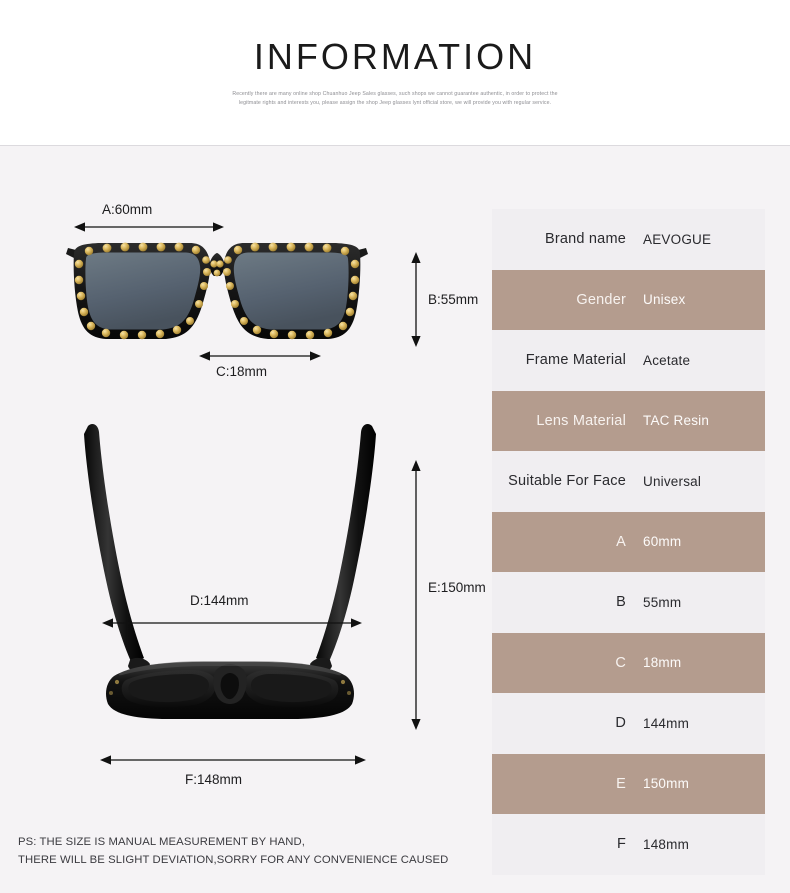 Image resolution: width=790 pixels, height=893 pixels. I want to click on table-row: Lens Material TAC Resin, so click(628, 420).